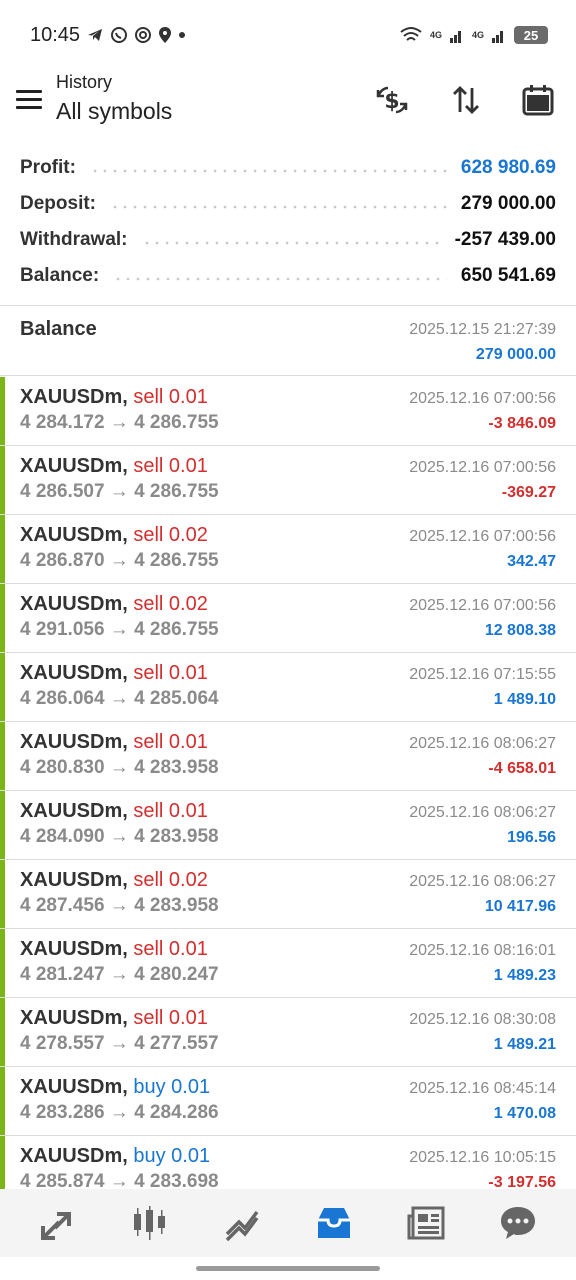  I want to click on nav-chat, so click(518, 1223).